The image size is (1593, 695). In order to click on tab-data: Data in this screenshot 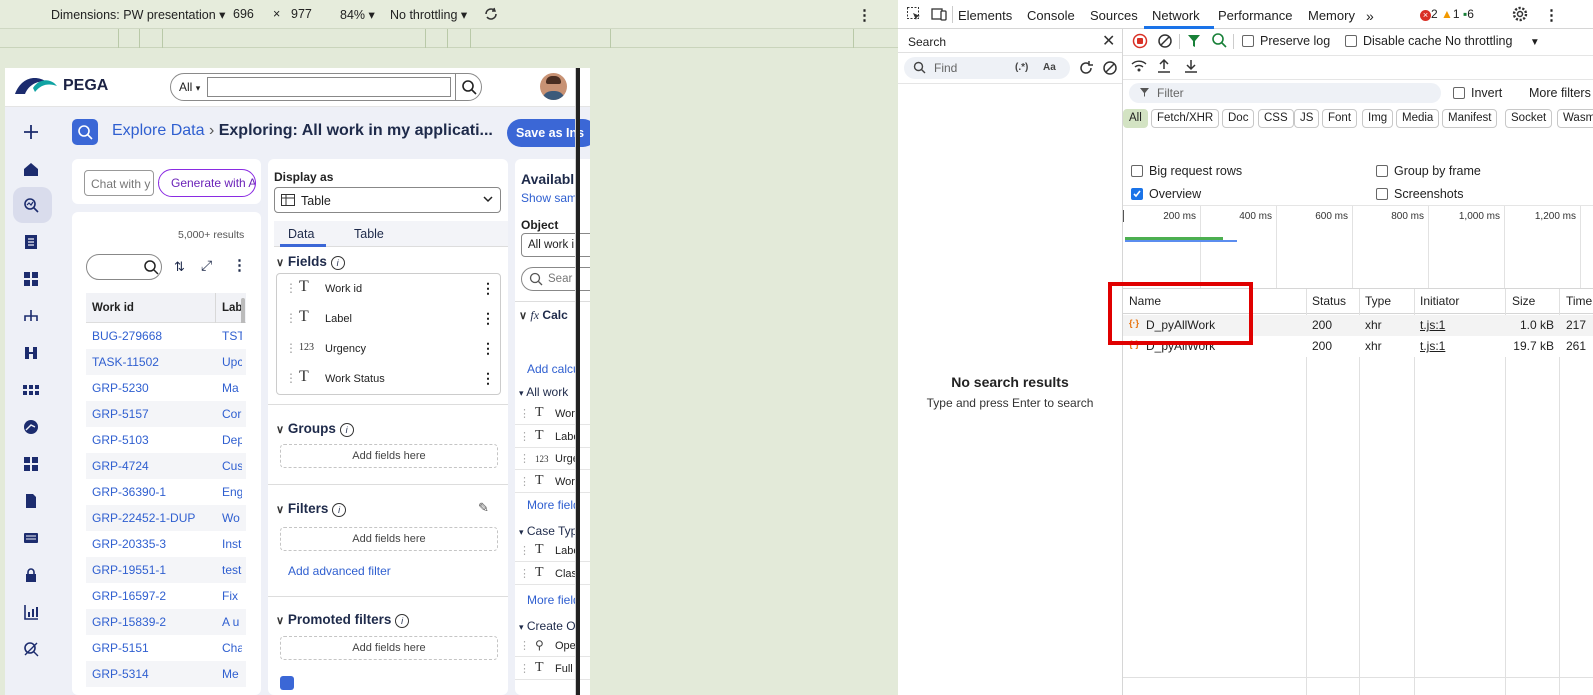, I will do `click(301, 234)`.